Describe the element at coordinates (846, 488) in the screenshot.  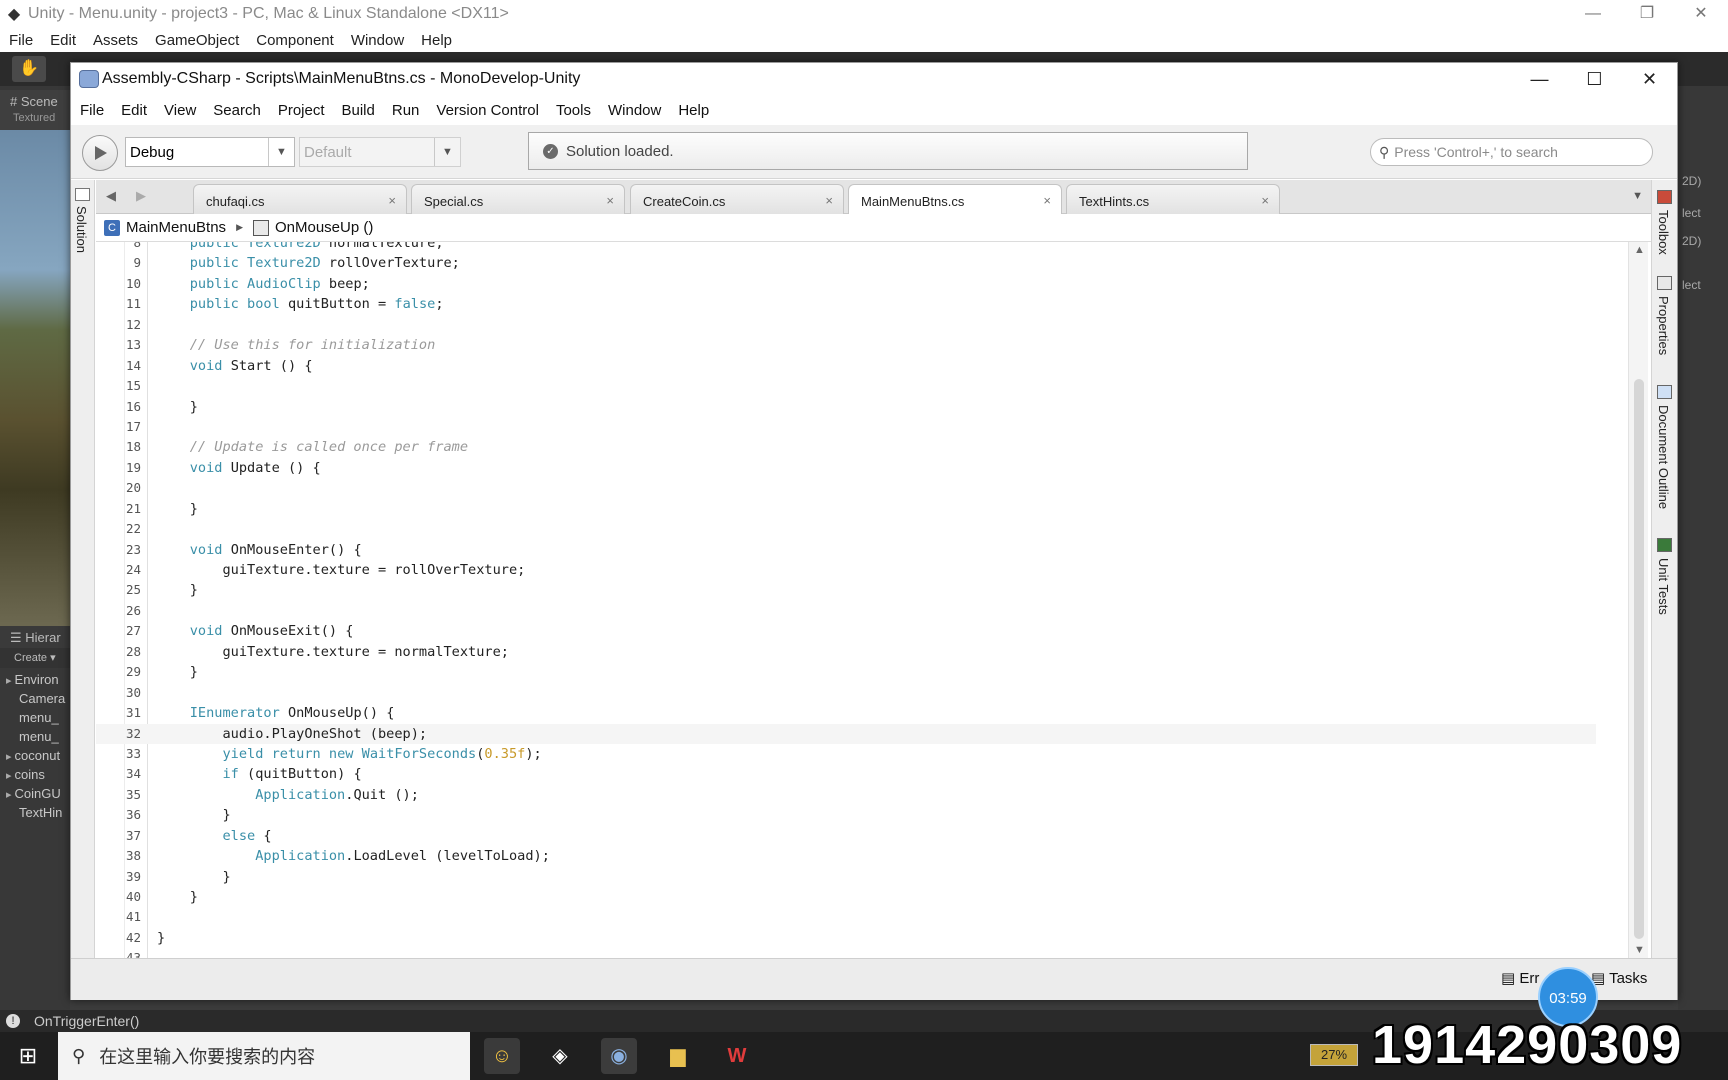
I see `code-line: 20` at that location.